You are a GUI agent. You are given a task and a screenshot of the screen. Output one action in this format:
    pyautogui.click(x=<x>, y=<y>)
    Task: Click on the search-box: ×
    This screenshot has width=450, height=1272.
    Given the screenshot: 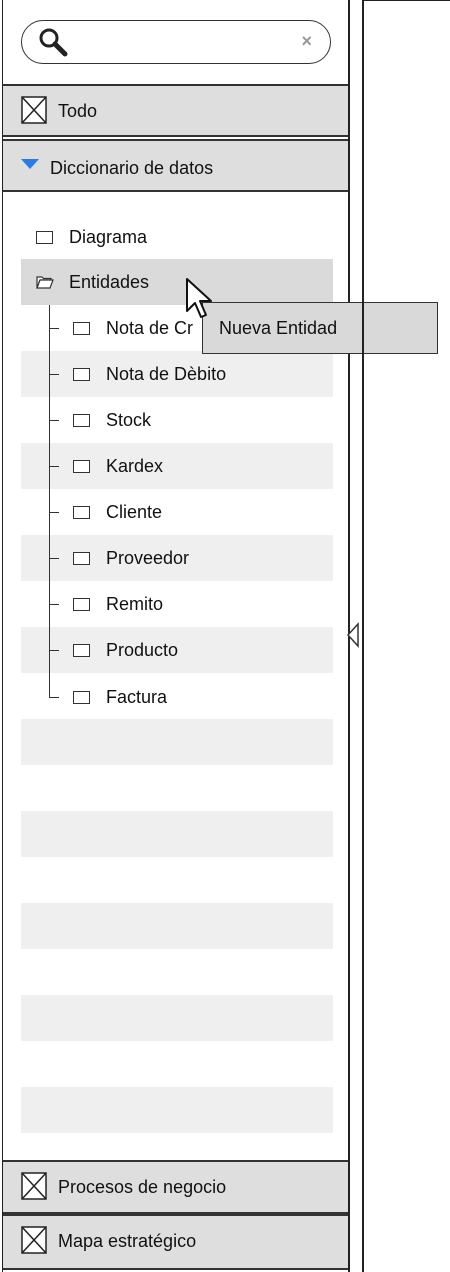 What is the action you would take?
    pyautogui.click(x=176, y=42)
    